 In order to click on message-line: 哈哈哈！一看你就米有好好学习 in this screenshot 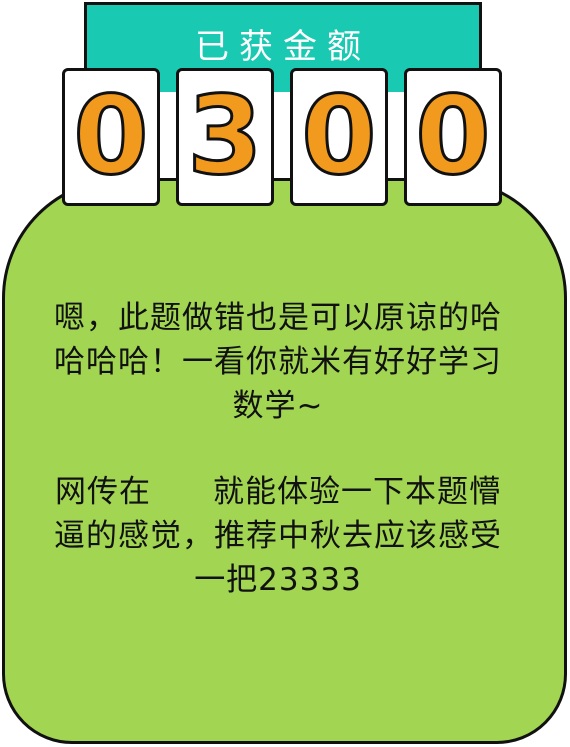, I will do `click(278, 362)`.